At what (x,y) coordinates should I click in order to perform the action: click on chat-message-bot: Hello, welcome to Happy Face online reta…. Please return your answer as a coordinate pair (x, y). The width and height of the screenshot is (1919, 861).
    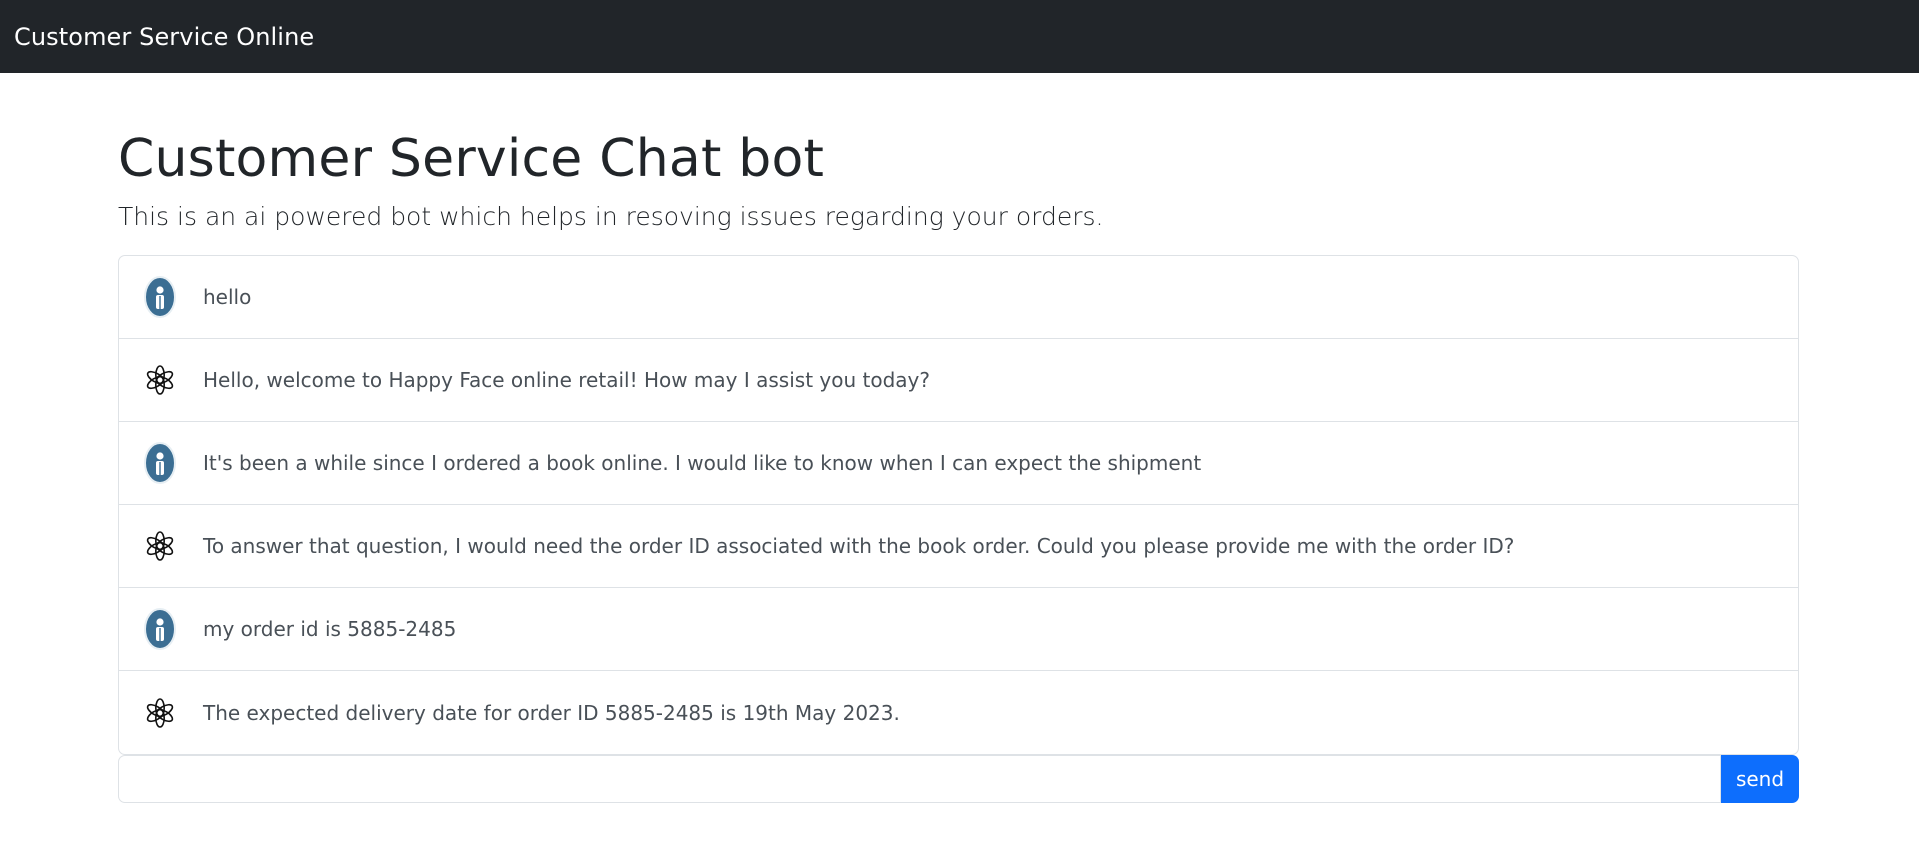
    Looking at the image, I should click on (958, 381).